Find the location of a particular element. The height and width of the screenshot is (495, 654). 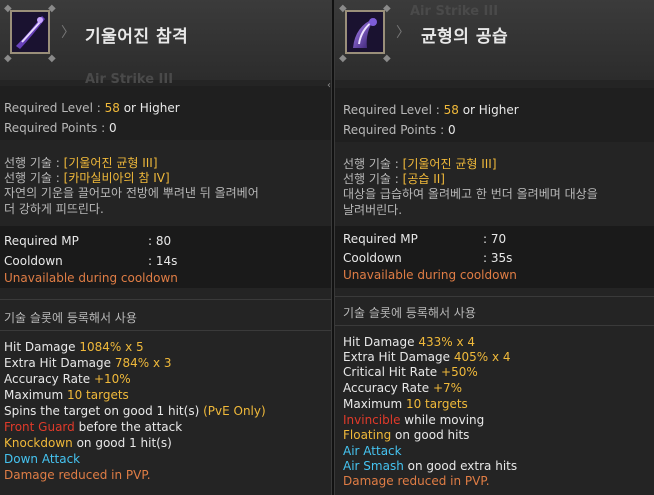

cooldown-value: : 35s is located at coordinates (498, 258).